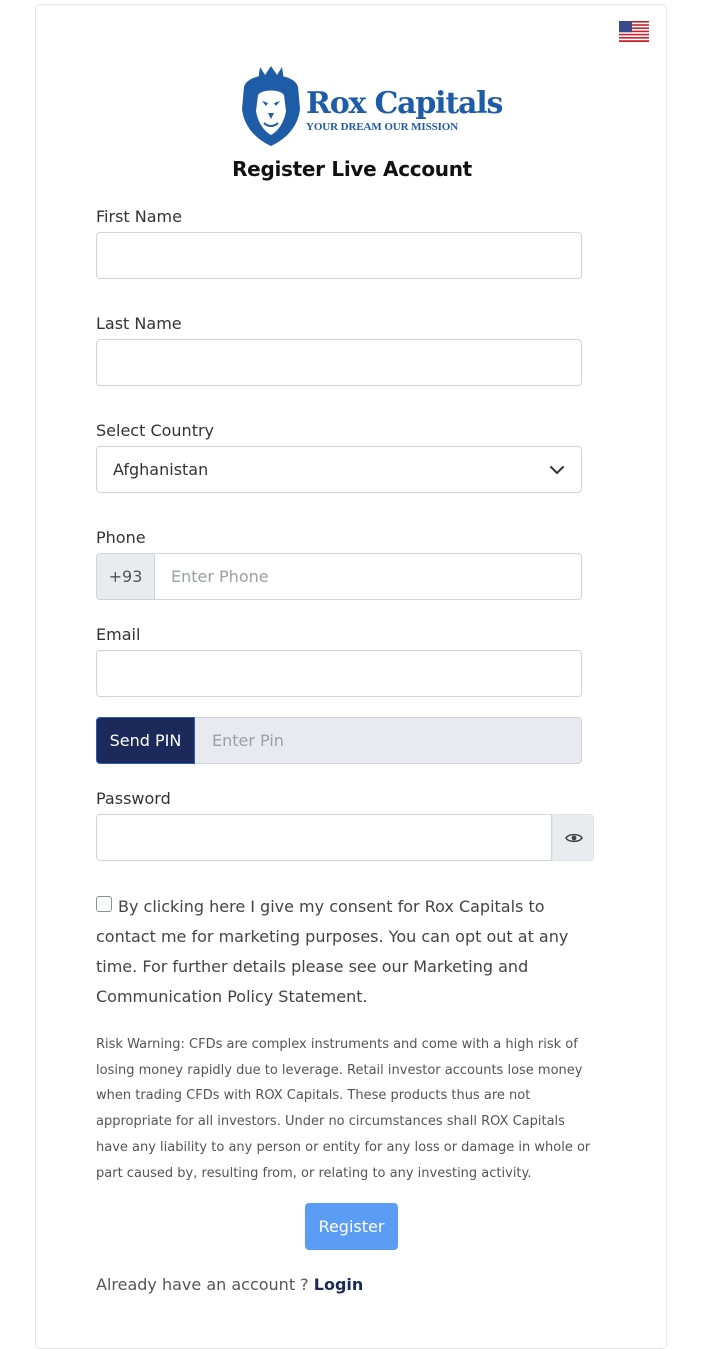 The height and width of the screenshot is (1349, 706). Describe the element at coordinates (324, 837) in the screenshot. I see `password-input` at that location.